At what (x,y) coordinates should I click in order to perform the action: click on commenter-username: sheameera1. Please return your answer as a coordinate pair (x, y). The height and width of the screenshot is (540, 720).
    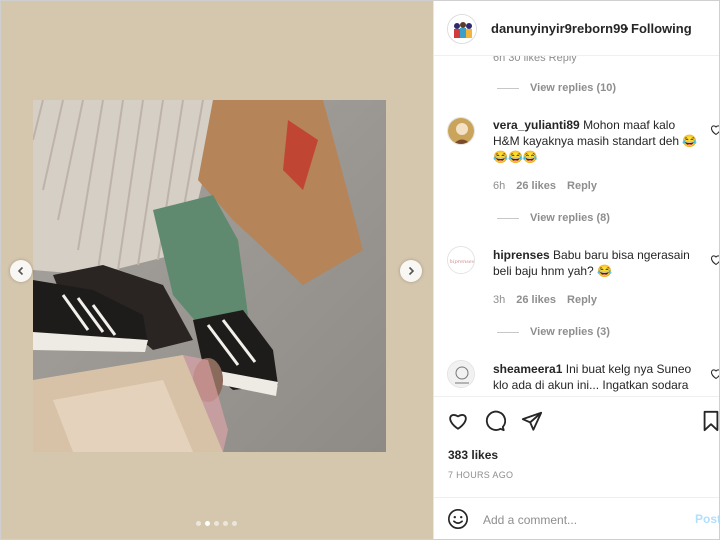
    Looking at the image, I should click on (527, 369).